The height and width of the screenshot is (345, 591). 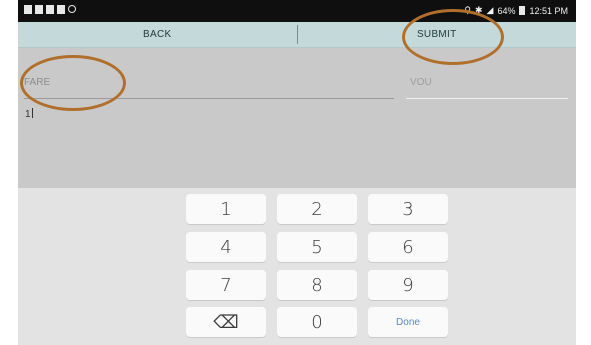 What do you see at coordinates (467, 10) in the screenshot?
I see `location-icon: ⚲` at bounding box center [467, 10].